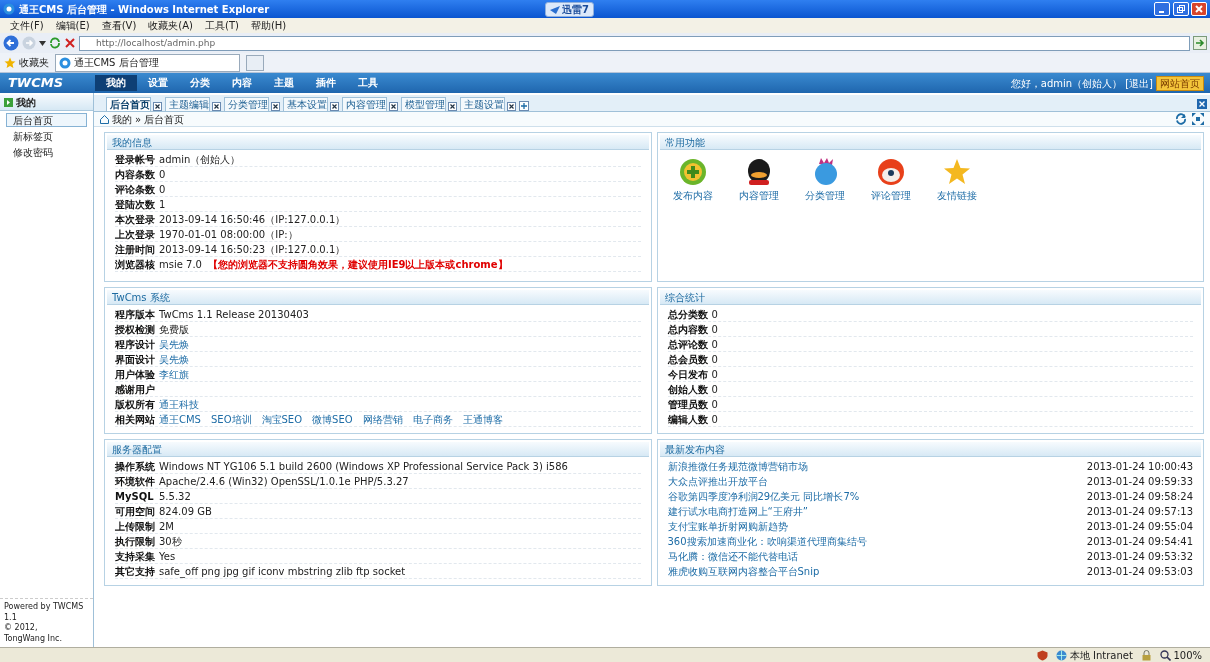 The height and width of the screenshot is (662, 1210). What do you see at coordinates (1165, 655) in the screenshot?
I see `zoom-icon` at bounding box center [1165, 655].